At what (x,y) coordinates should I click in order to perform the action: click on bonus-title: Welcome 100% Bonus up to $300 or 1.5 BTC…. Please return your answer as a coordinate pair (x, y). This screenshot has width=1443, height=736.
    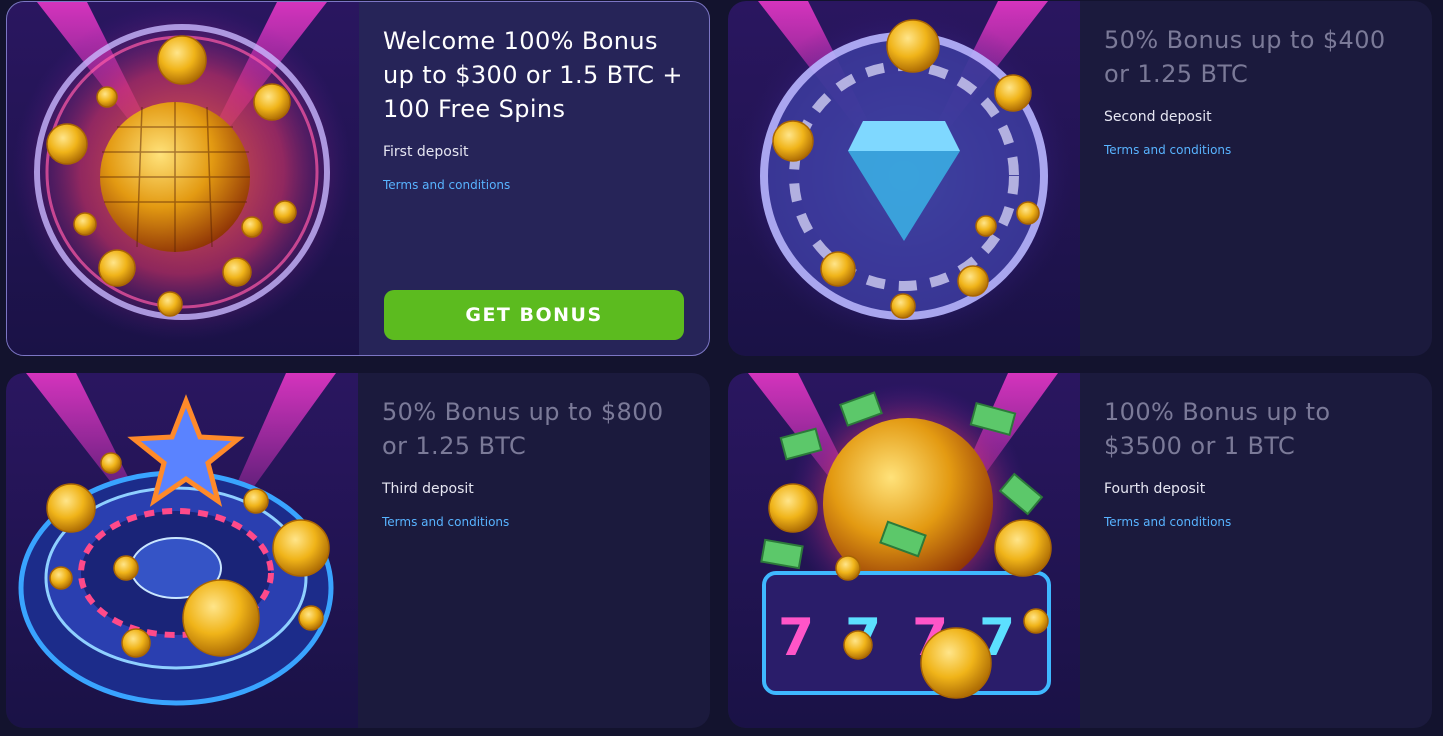
    Looking at the image, I should click on (533, 75).